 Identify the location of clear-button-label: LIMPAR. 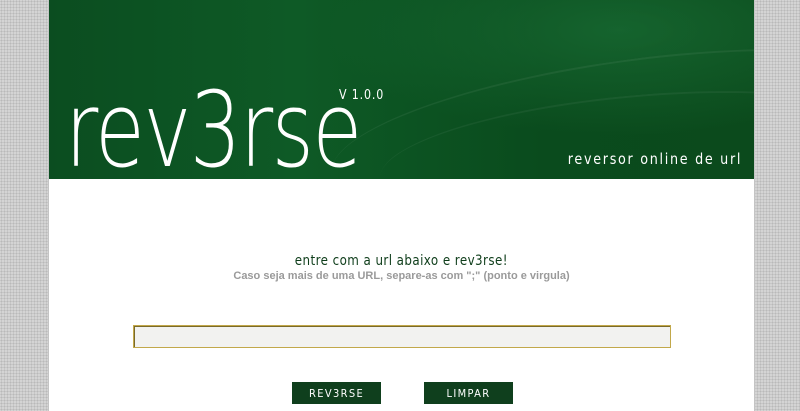
(468, 393).